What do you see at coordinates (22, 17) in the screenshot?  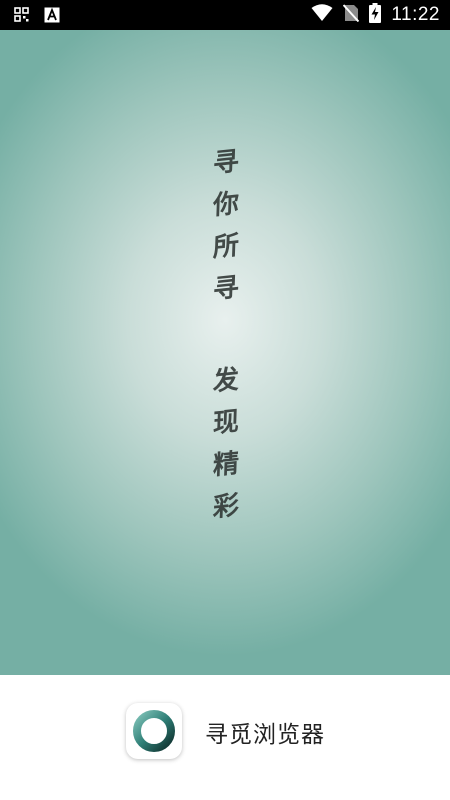 I see `app-grid-icon` at bounding box center [22, 17].